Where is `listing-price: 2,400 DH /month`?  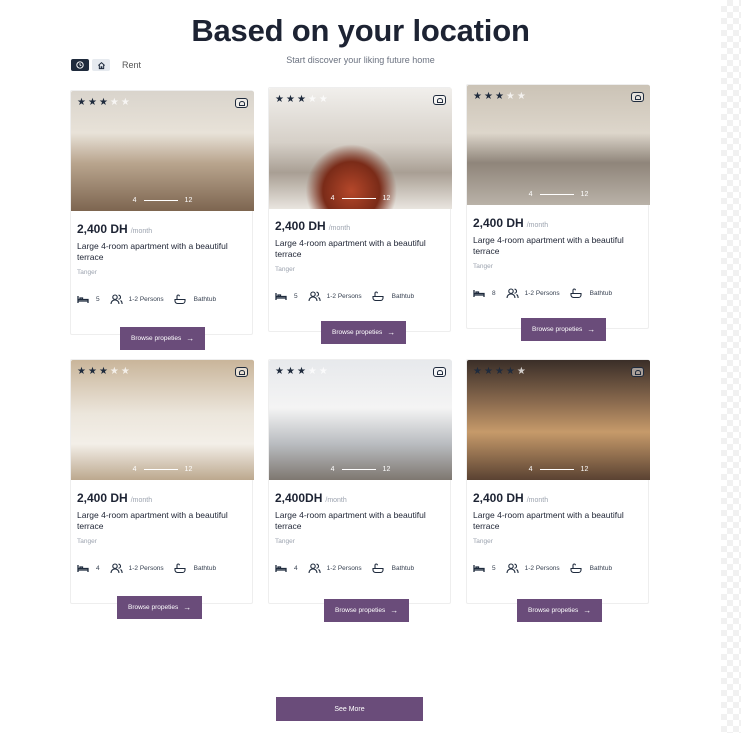
listing-price: 2,400 DH /month is located at coordinates (114, 229).